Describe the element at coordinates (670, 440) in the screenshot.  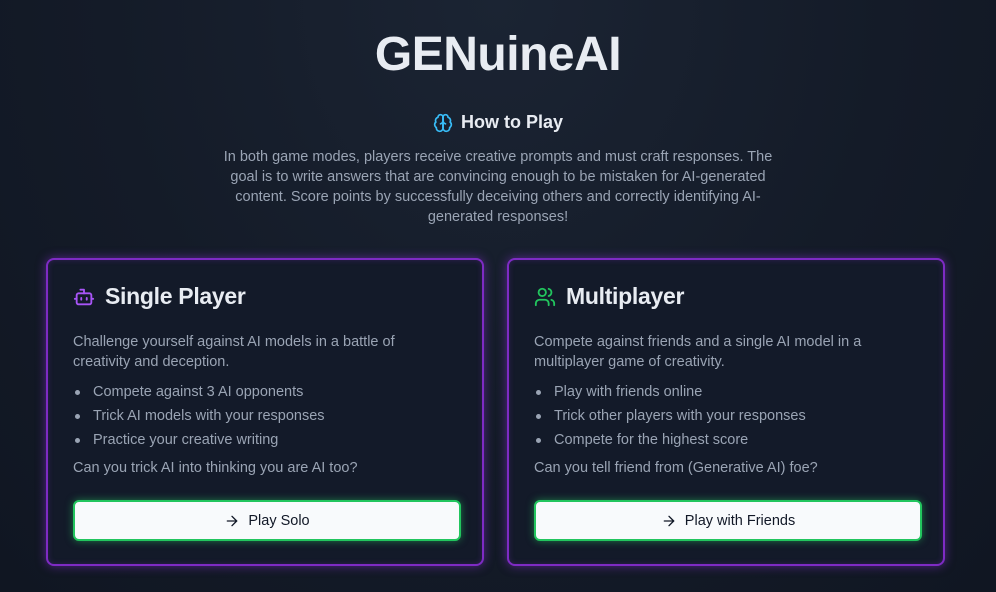
I see `list-item: Compete for the highest score` at that location.